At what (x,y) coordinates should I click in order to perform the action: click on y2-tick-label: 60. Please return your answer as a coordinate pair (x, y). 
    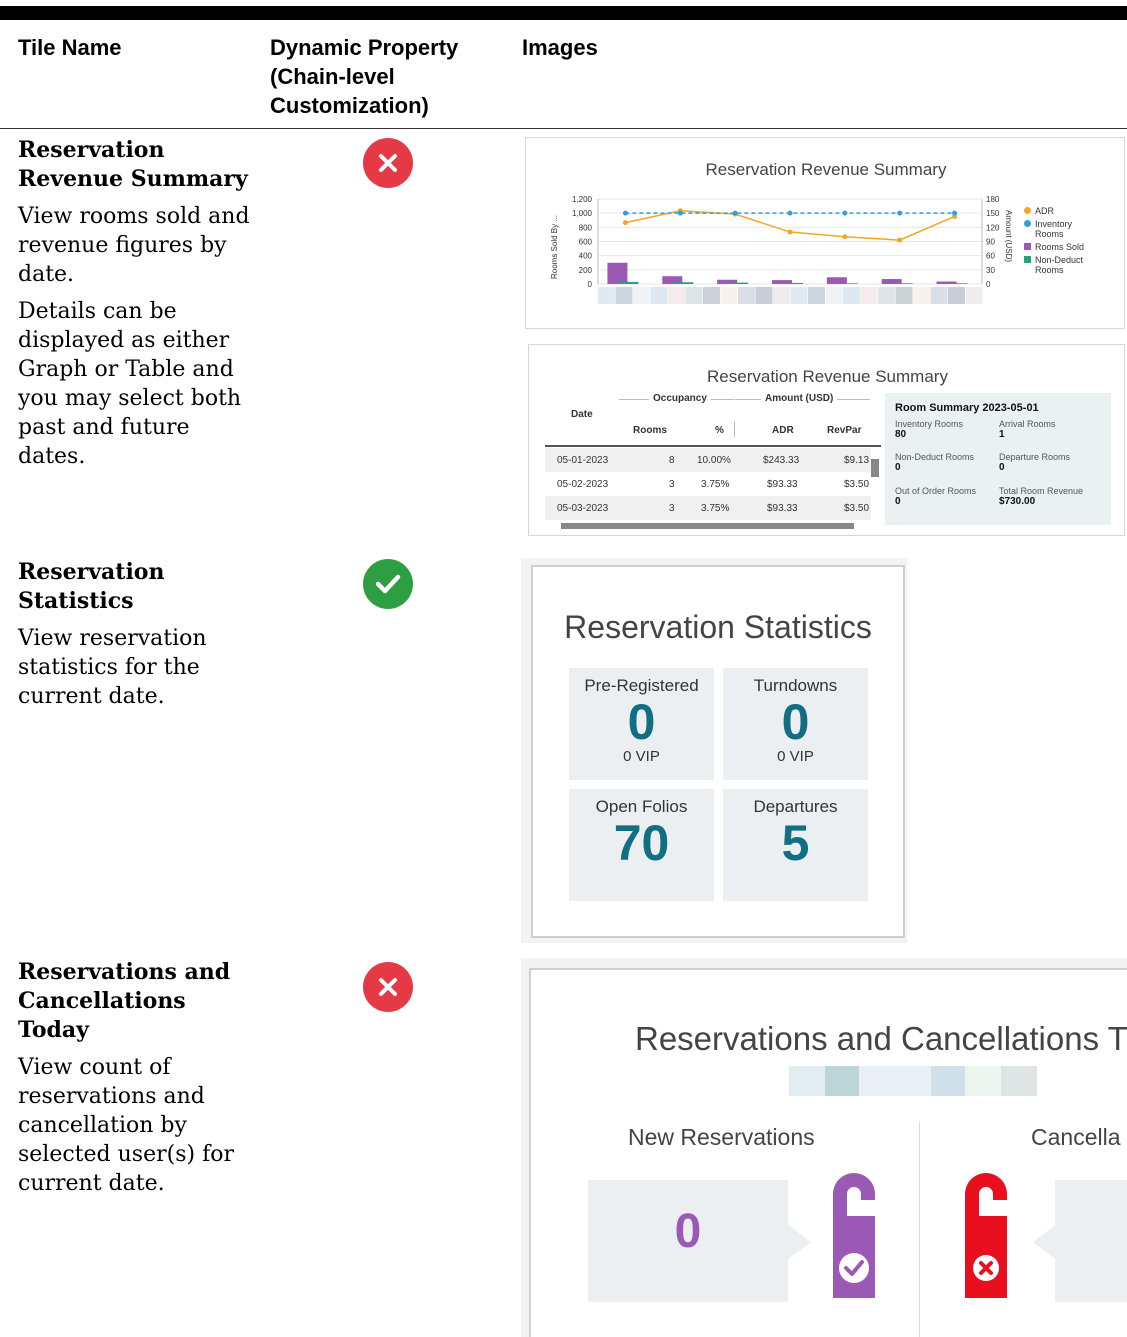
    Looking at the image, I should click on (990, 256).